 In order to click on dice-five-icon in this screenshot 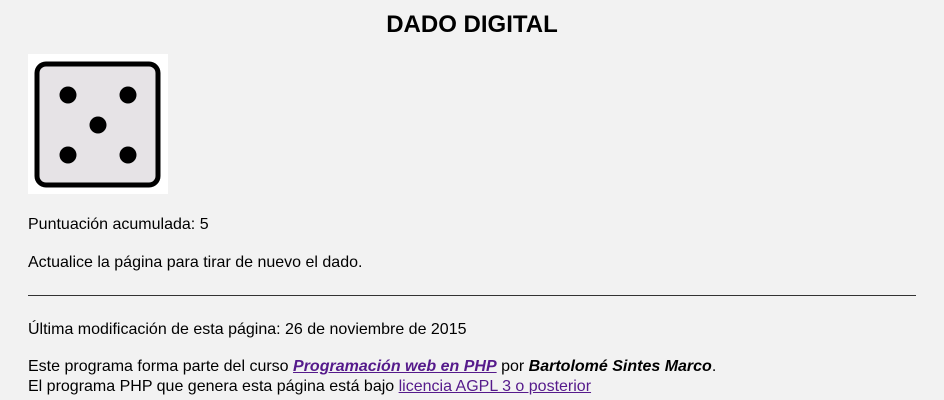, I will do `click(97, 124)`.